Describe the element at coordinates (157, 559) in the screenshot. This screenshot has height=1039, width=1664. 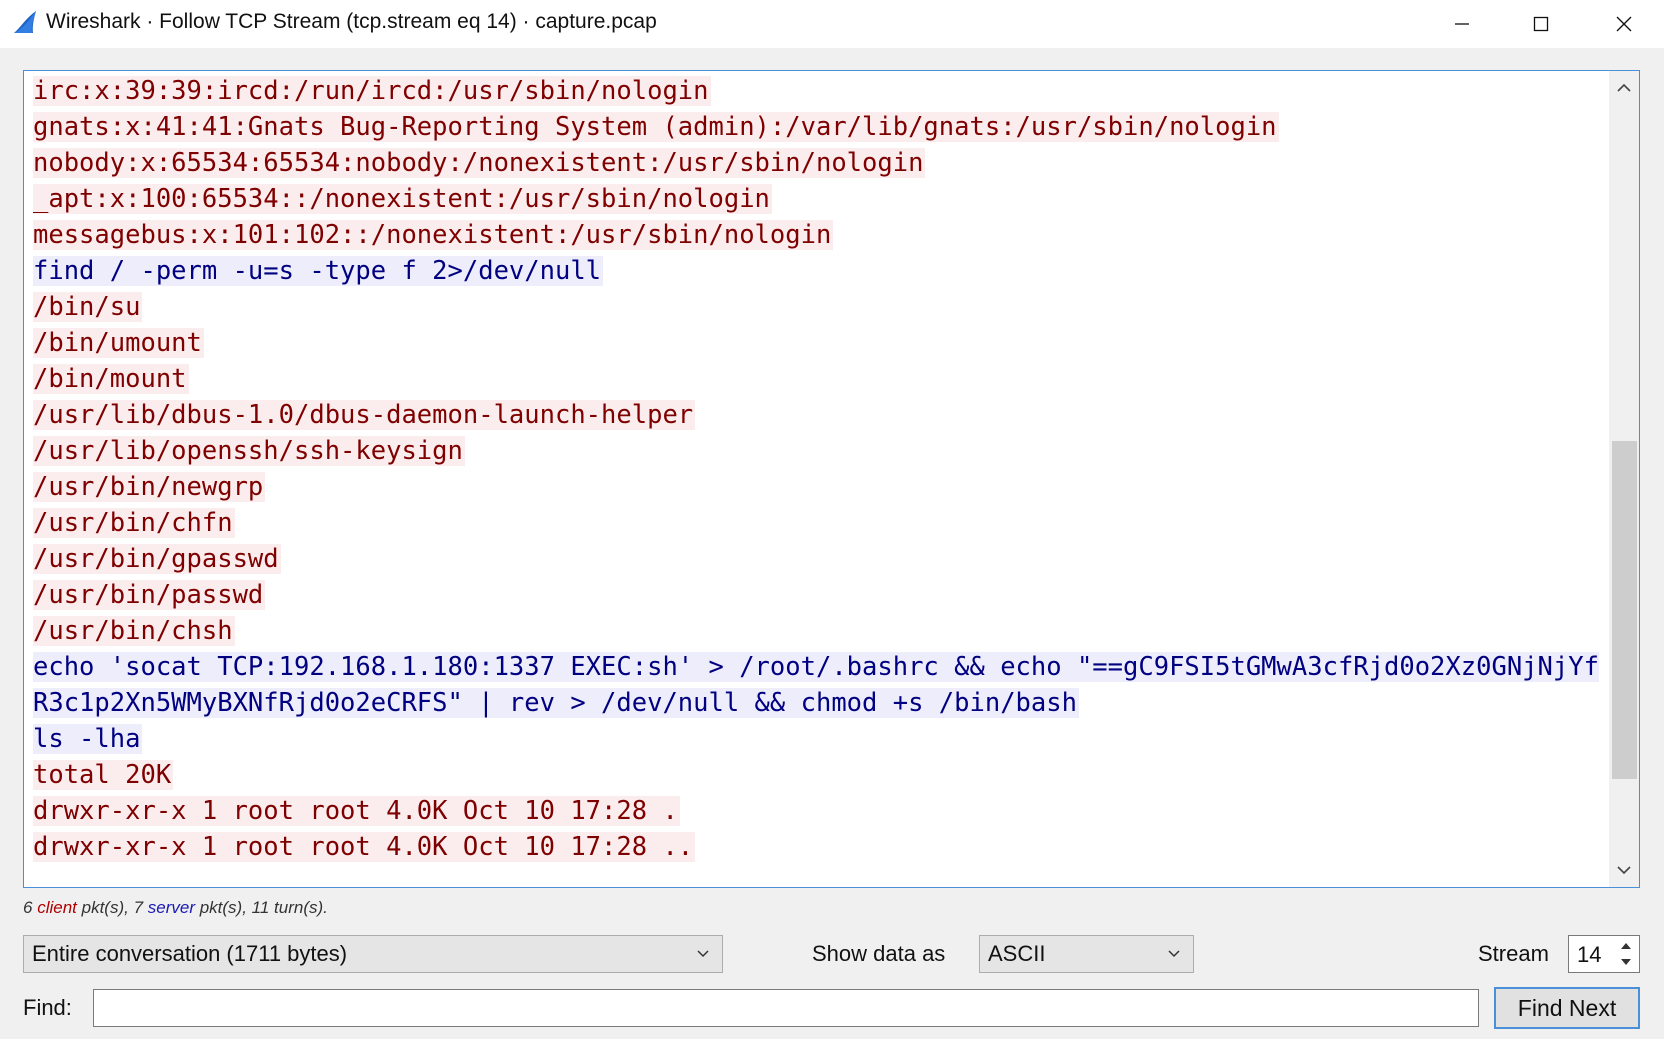
I see `client-data-segment: /usr/bin/gpasswd` at that location.